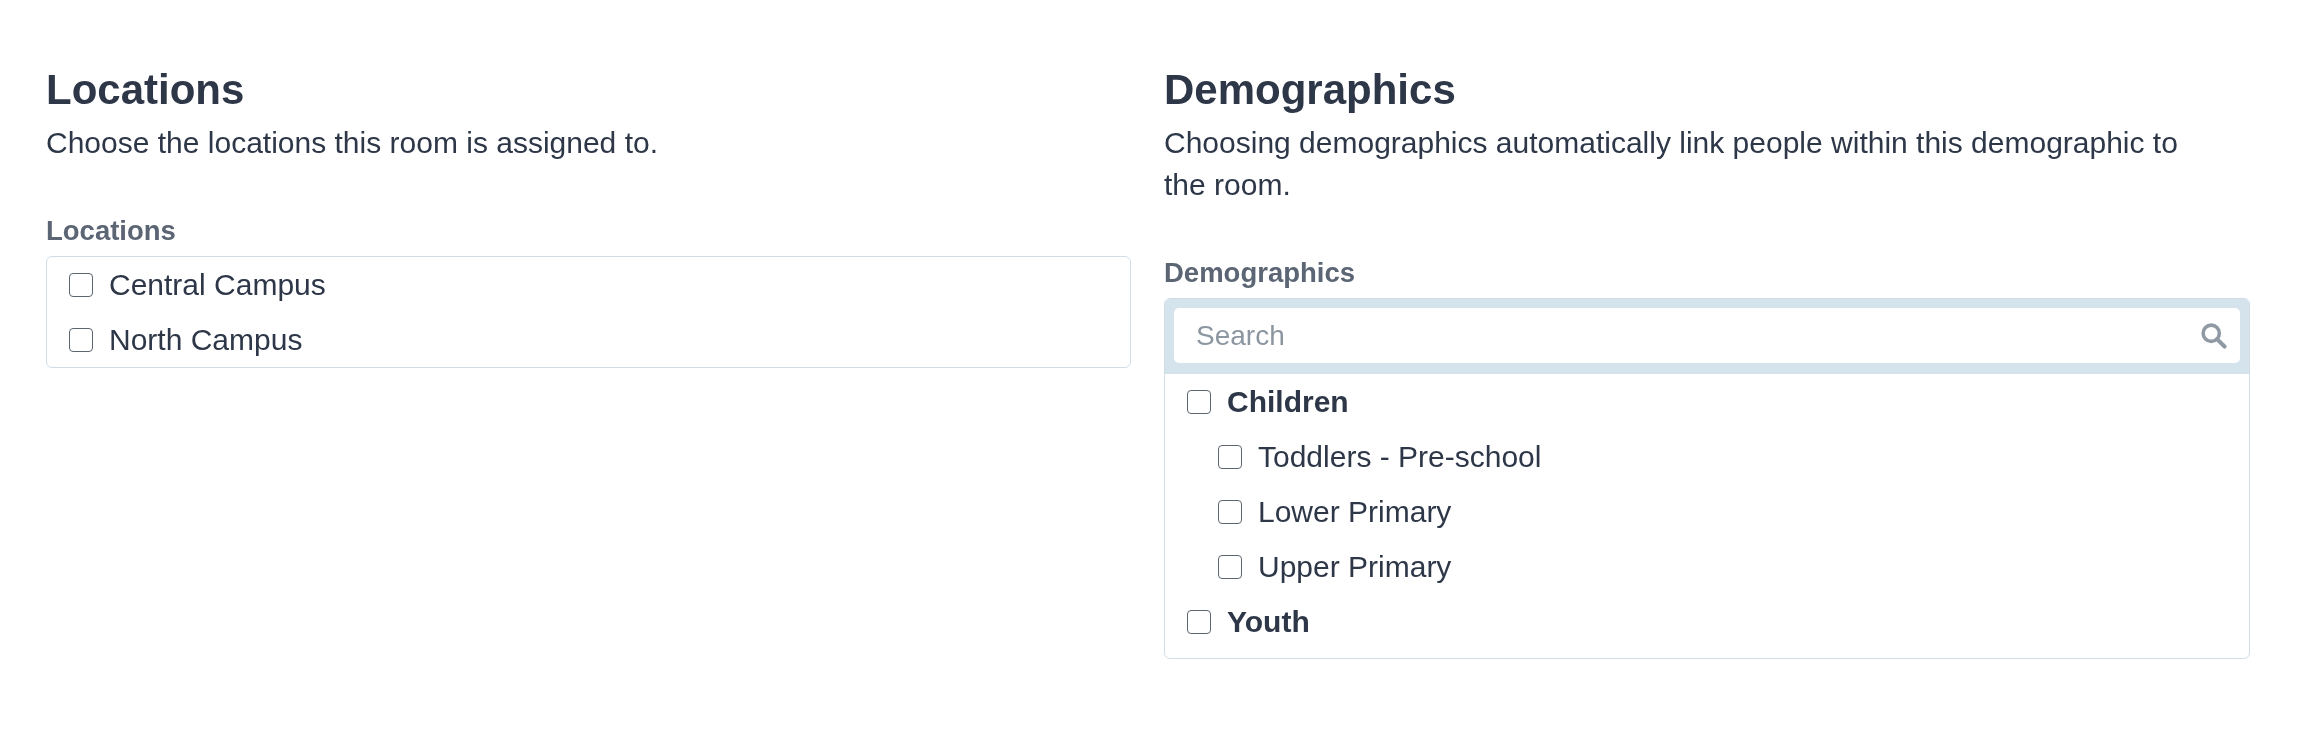 The height and width of the screenshot is (730, 2298). What do you see at coordinates (1288, 401) in the screenshot?
I see `option-label: Children` at bounding box center [1288, 401].